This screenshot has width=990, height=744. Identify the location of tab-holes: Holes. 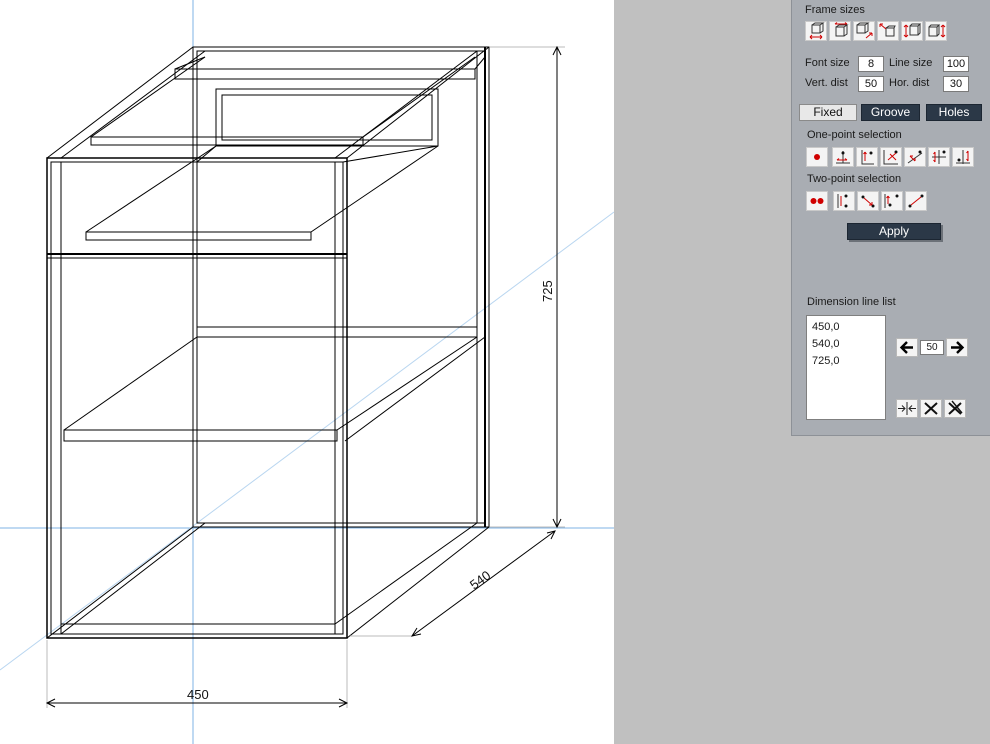
(954, 112).